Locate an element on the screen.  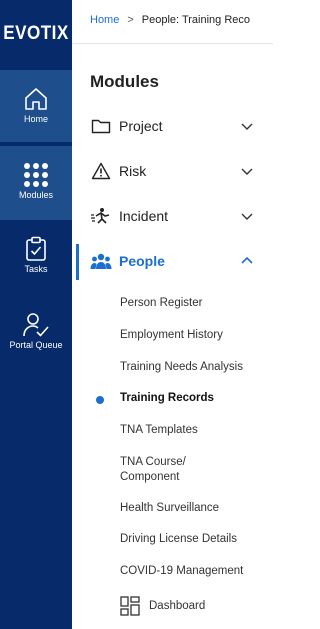
rail-home: Home is located at coordinates (36, 106).